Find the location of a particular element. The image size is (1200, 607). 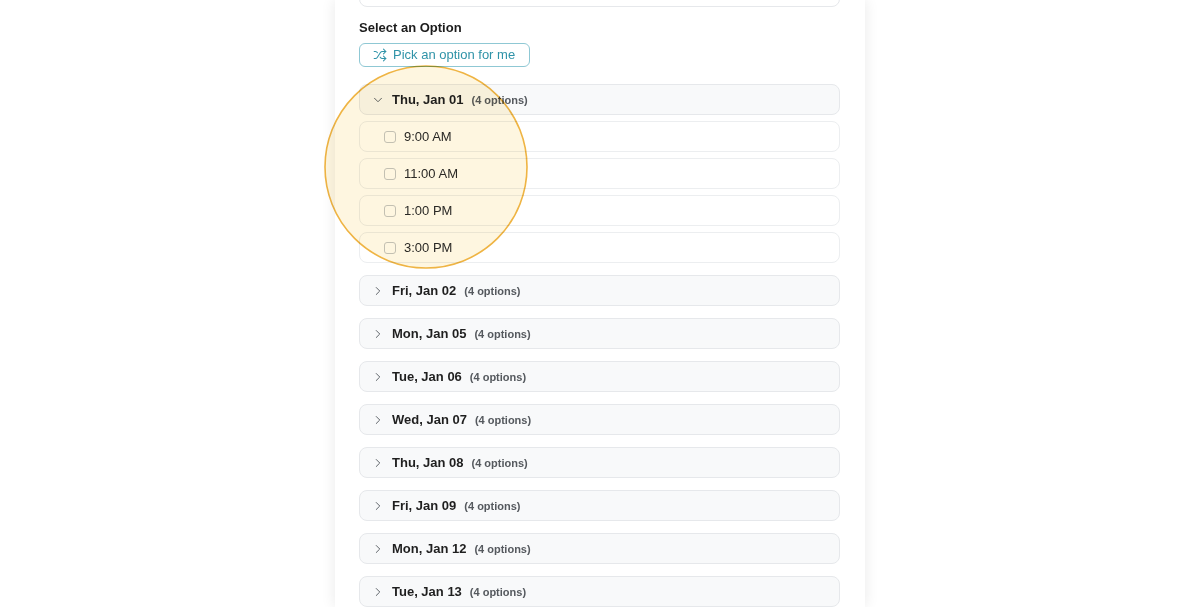

time-label: 9:00 AM is located at coordinates (428, 136).